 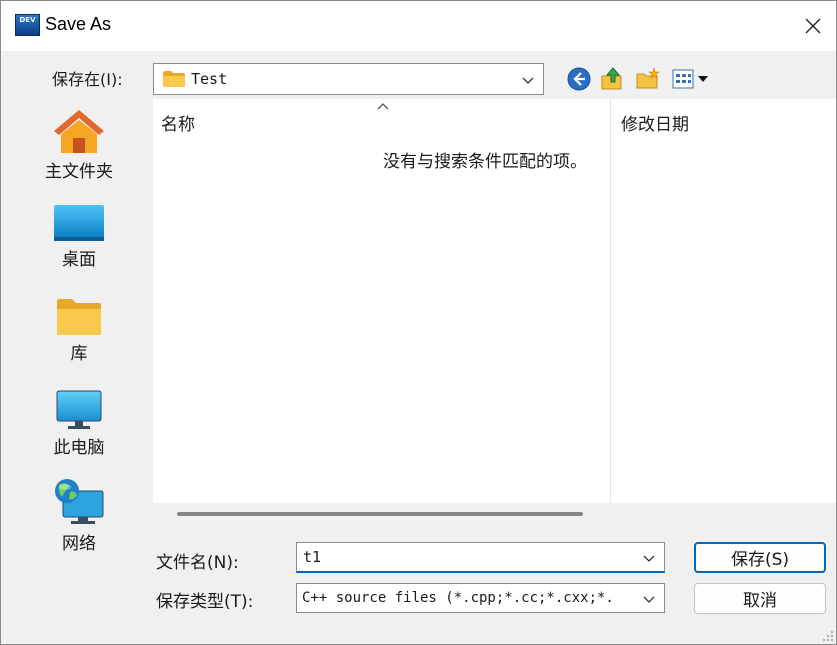 What do you see at coordinates (87, 79) in the screenshot?
I see `lookin-label: 保存在(I):` at bounding box center [87, 79].